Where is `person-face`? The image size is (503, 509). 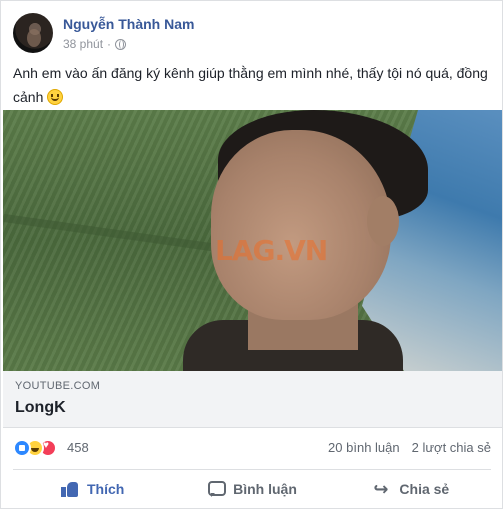
person-face is located at coordinates (301, 225).